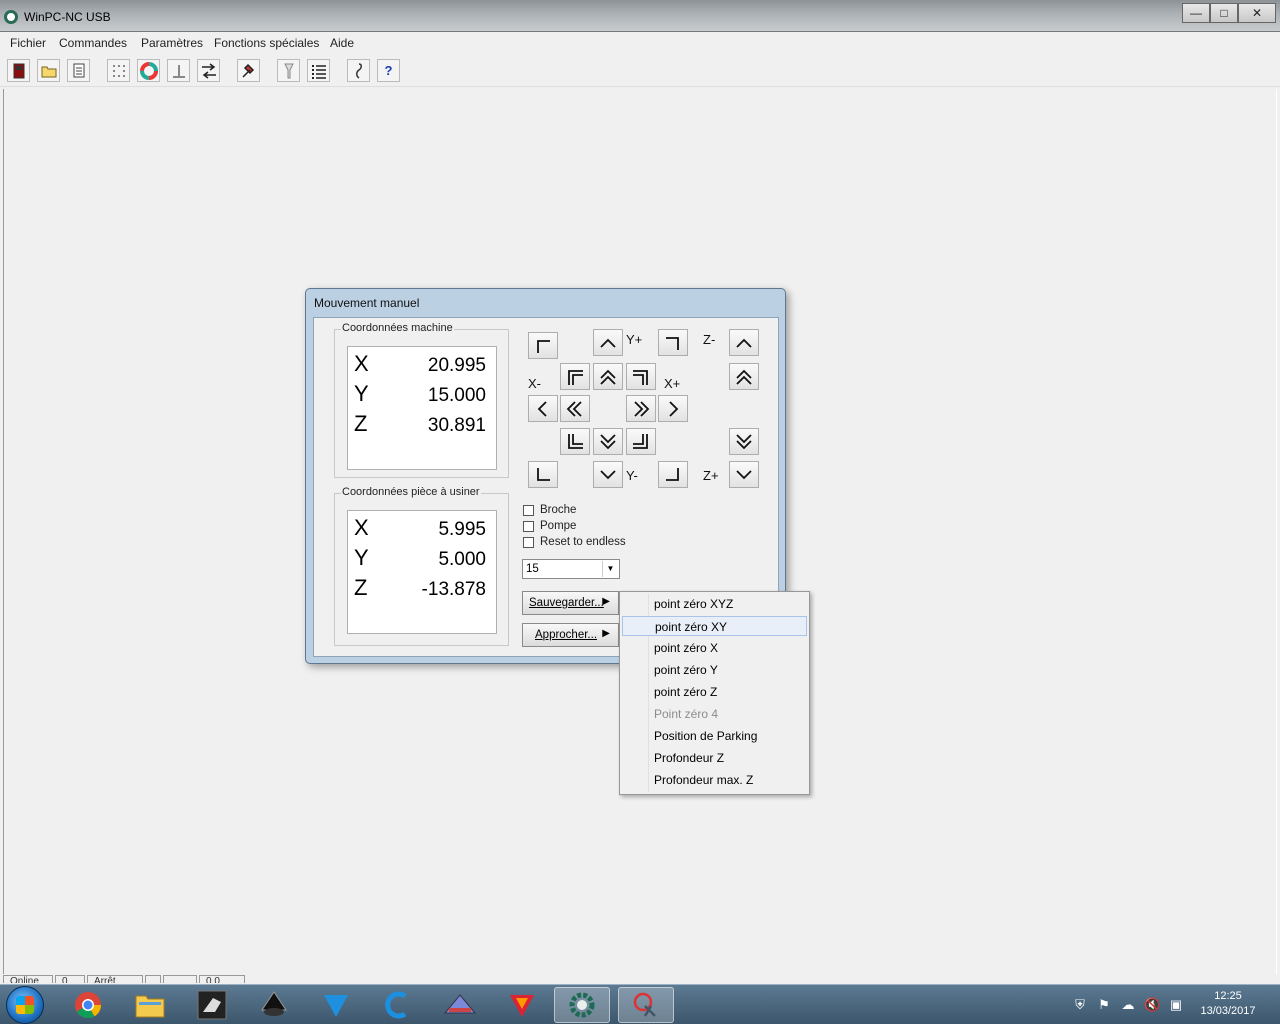 The width and height of the screenshot is (1280, 1024). I want to click on list-icon, so click(318, 70).